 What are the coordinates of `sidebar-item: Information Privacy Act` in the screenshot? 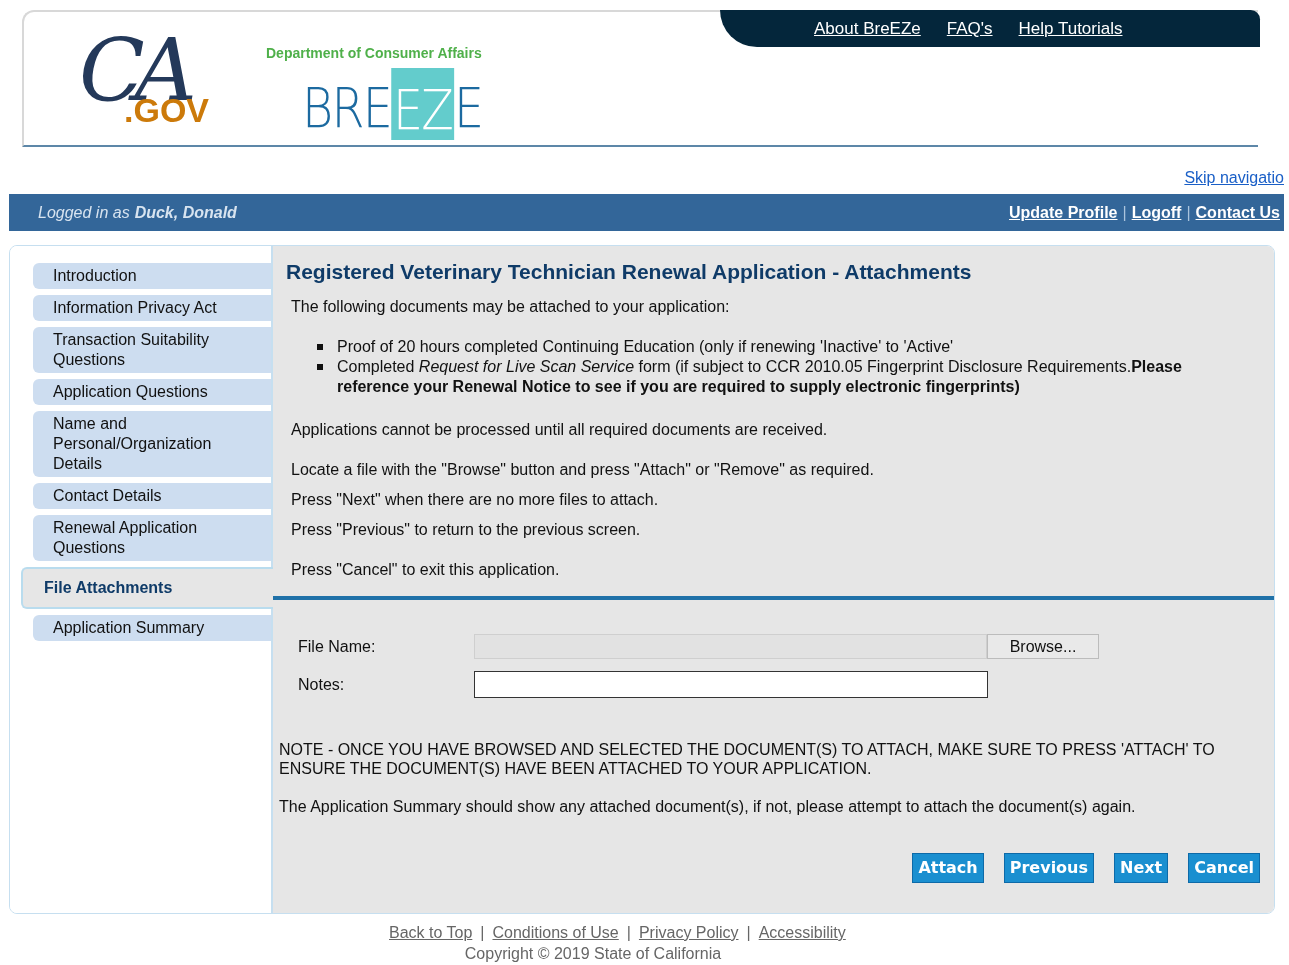 It's located at (152, 308).